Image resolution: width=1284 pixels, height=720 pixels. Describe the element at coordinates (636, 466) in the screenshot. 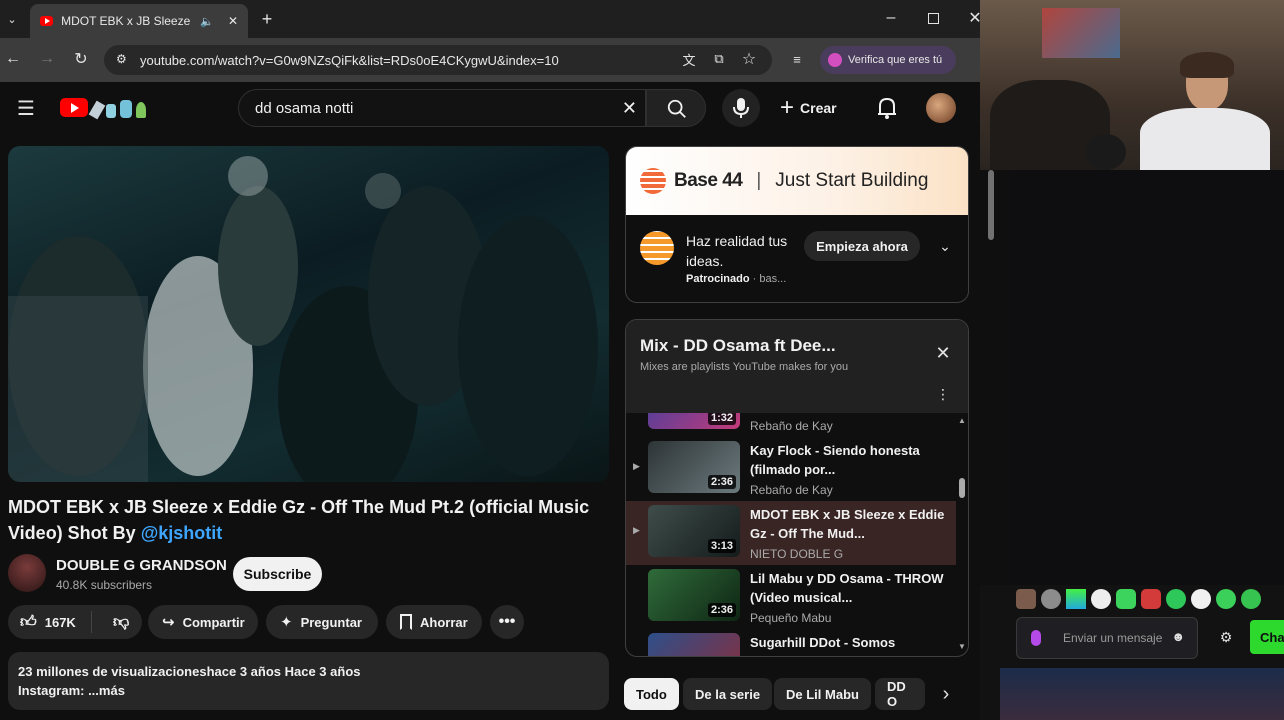

I see `play-indicator-icon: ▶` at that location.